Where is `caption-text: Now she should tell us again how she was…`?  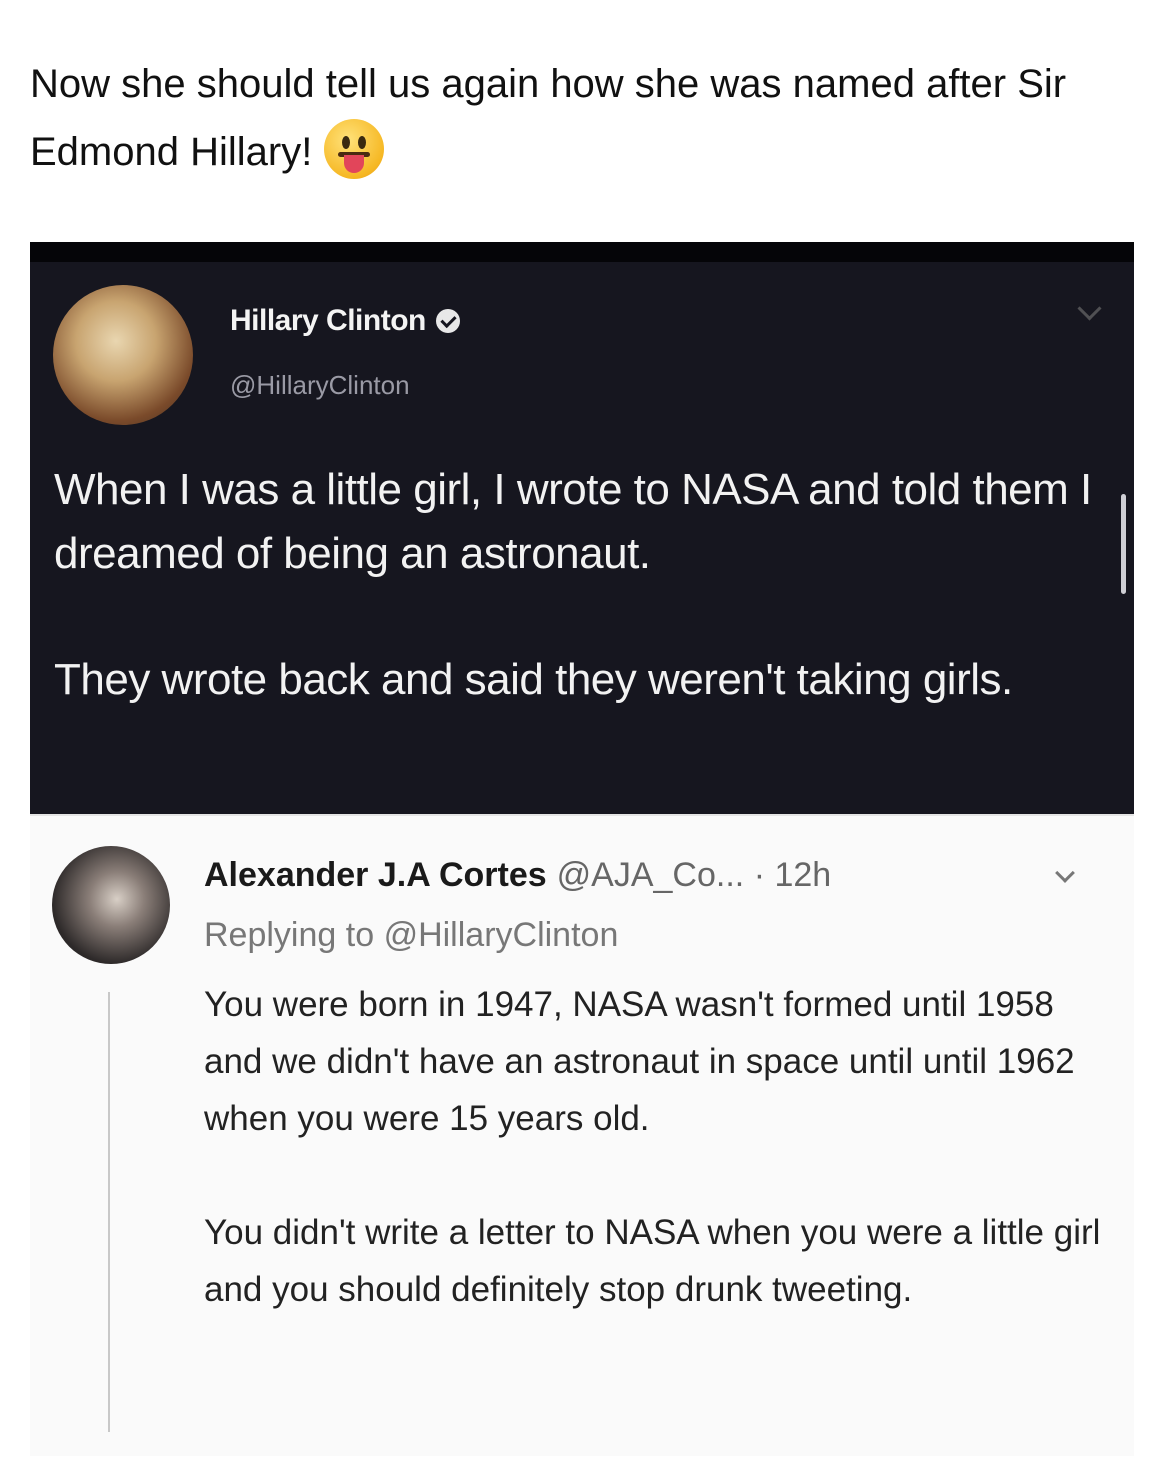 caption-text: Now she should tell us again how she was… is located at coordinates (548, 118).